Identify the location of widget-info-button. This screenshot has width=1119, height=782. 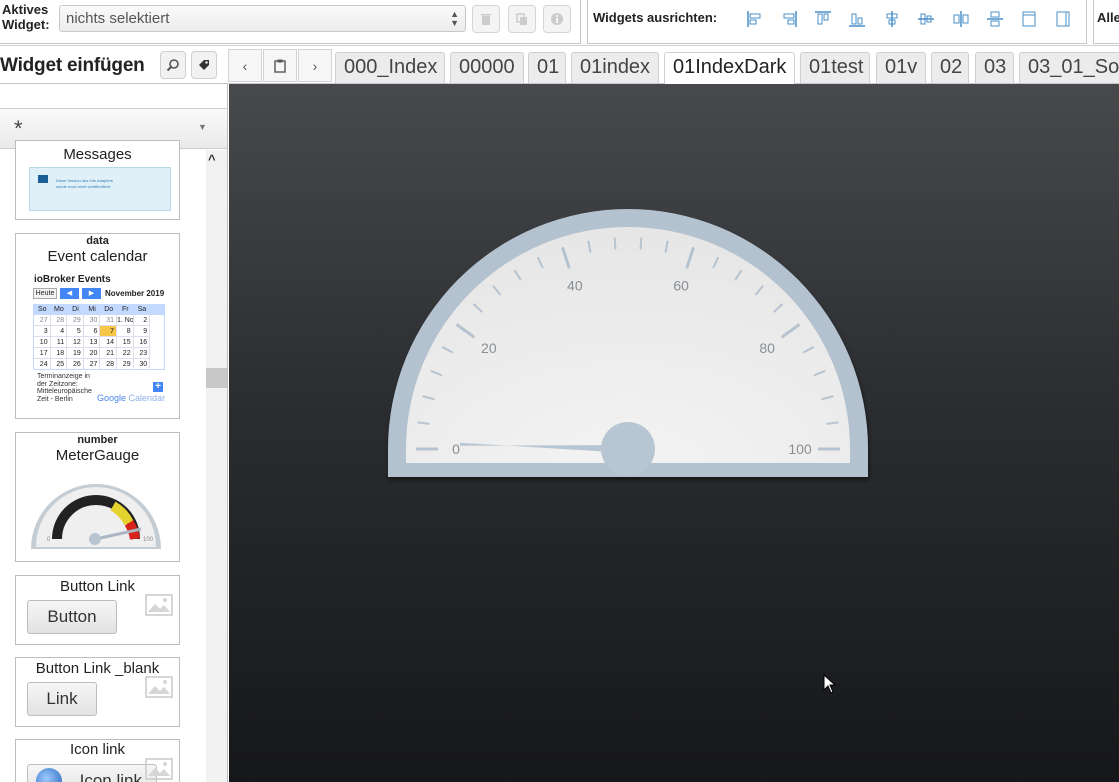
(557, 19).